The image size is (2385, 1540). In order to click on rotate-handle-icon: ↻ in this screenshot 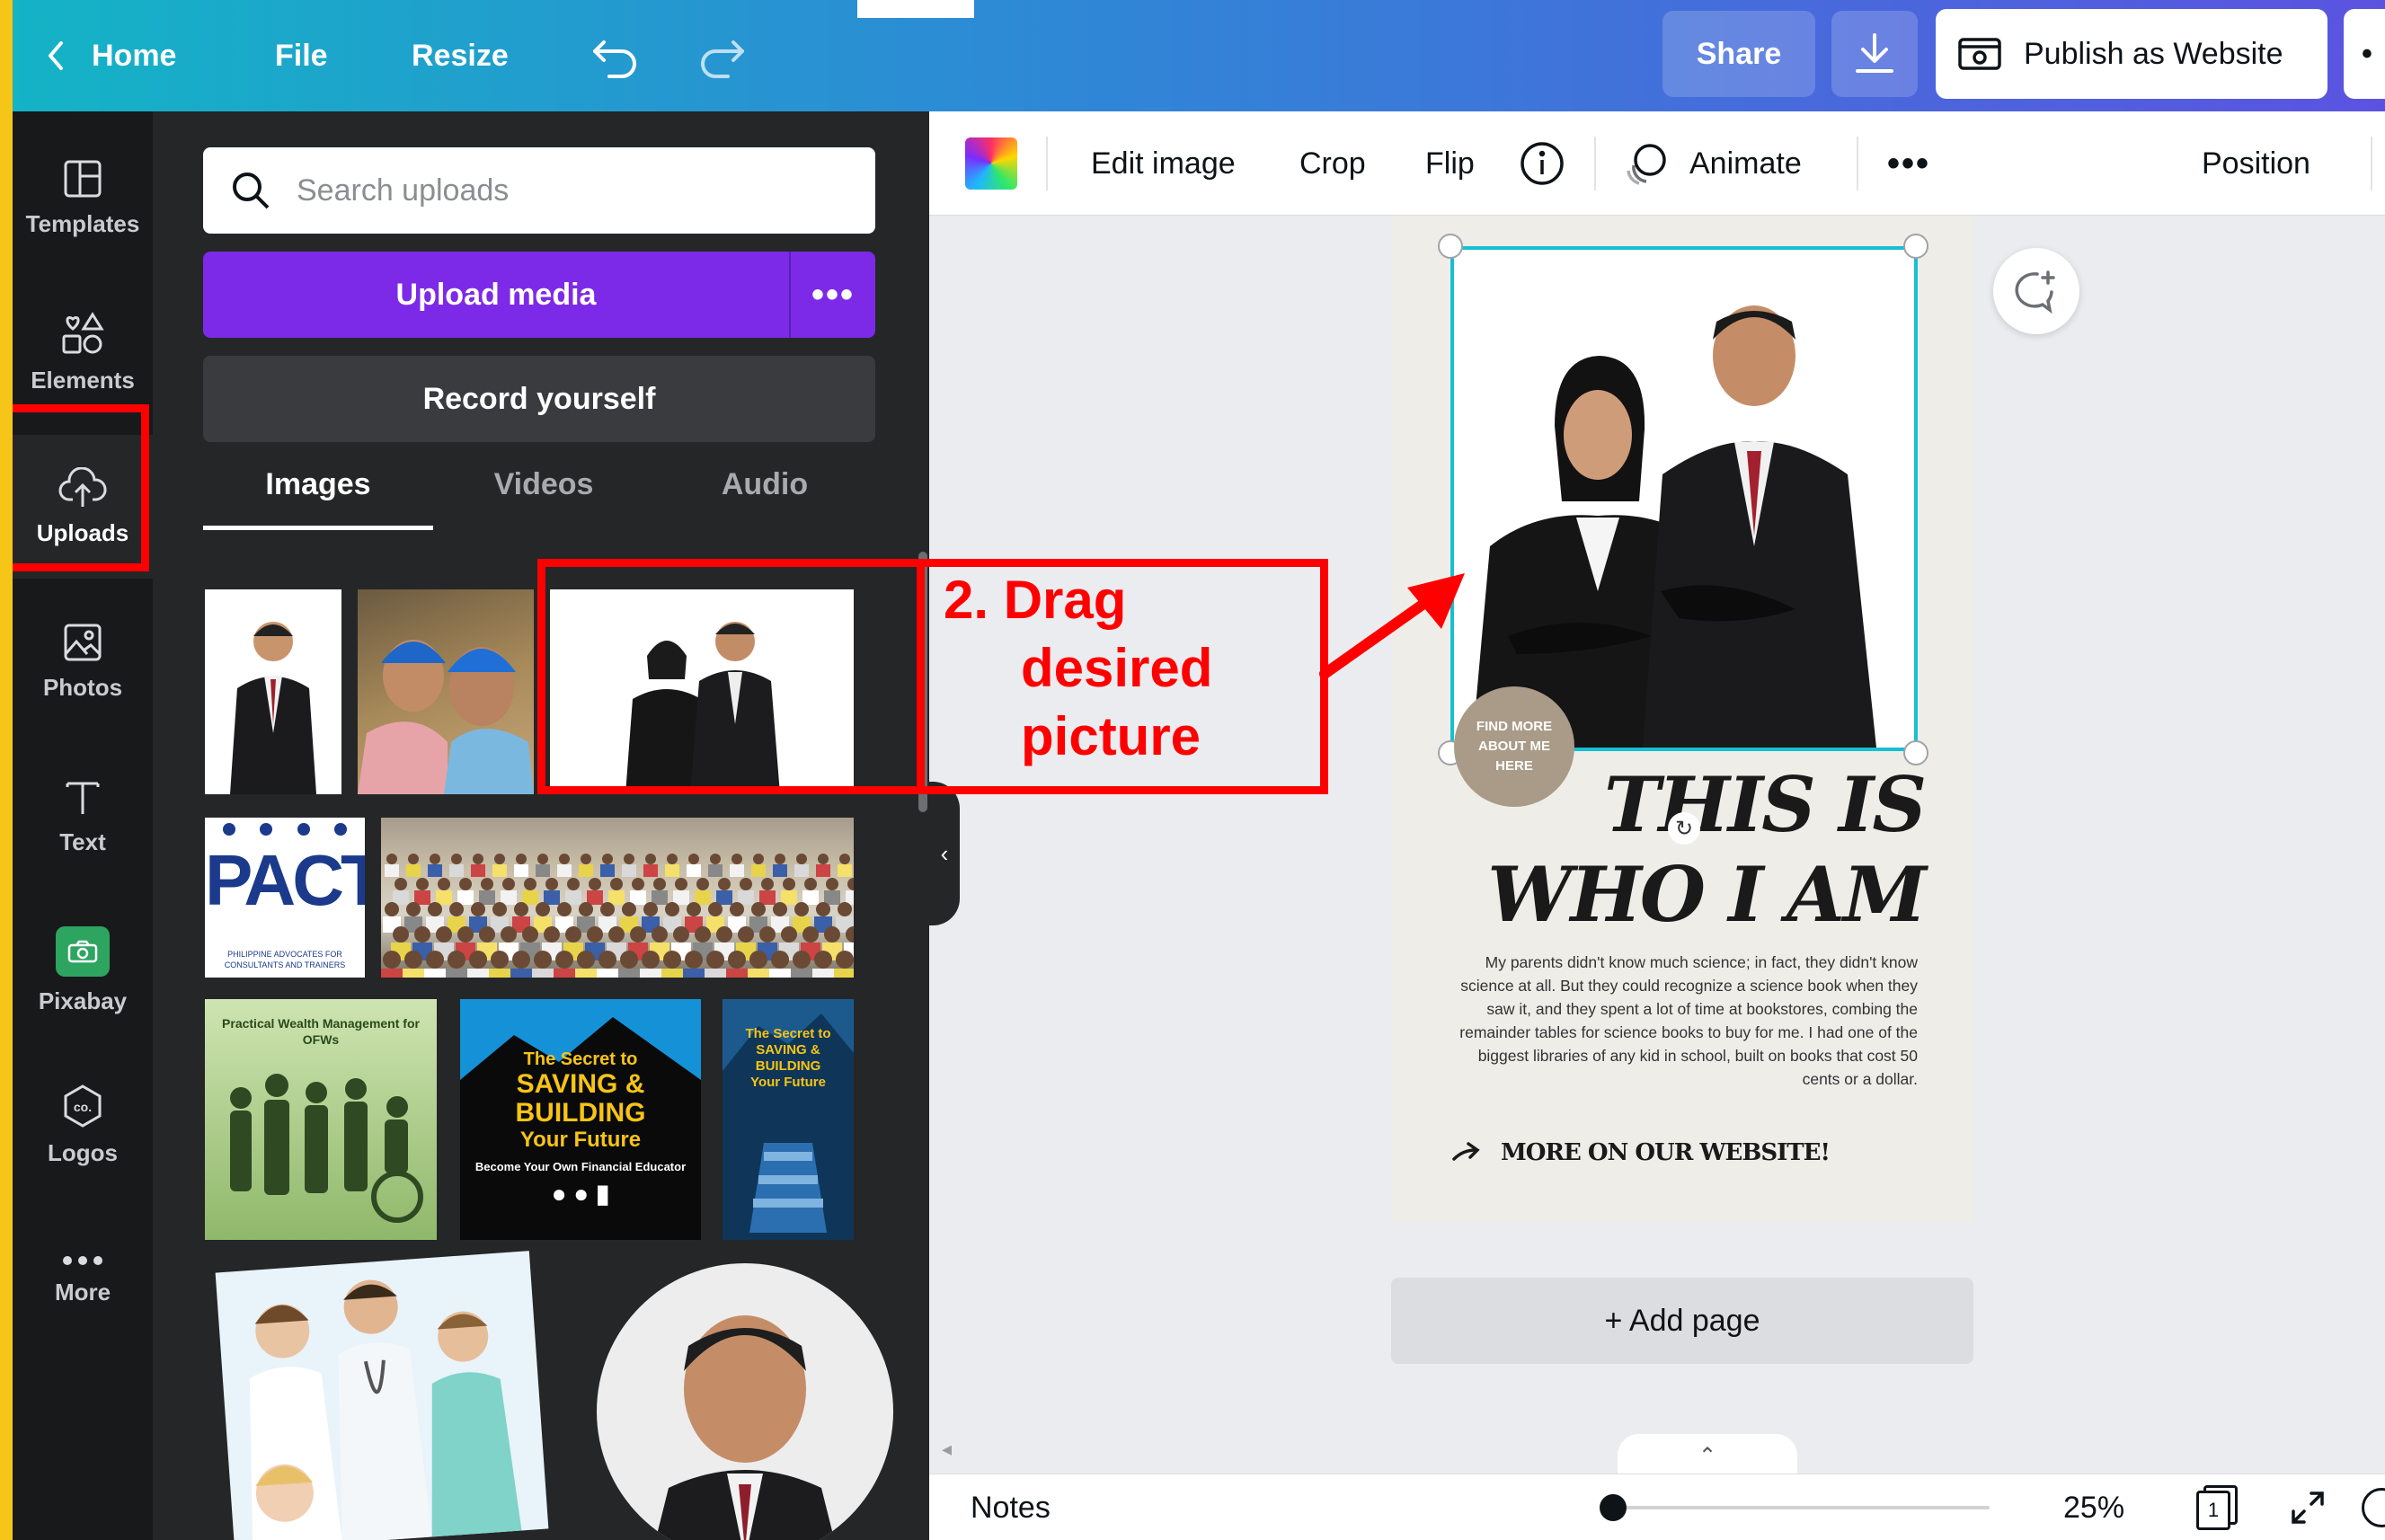, I will do `click(1684, 828)`.